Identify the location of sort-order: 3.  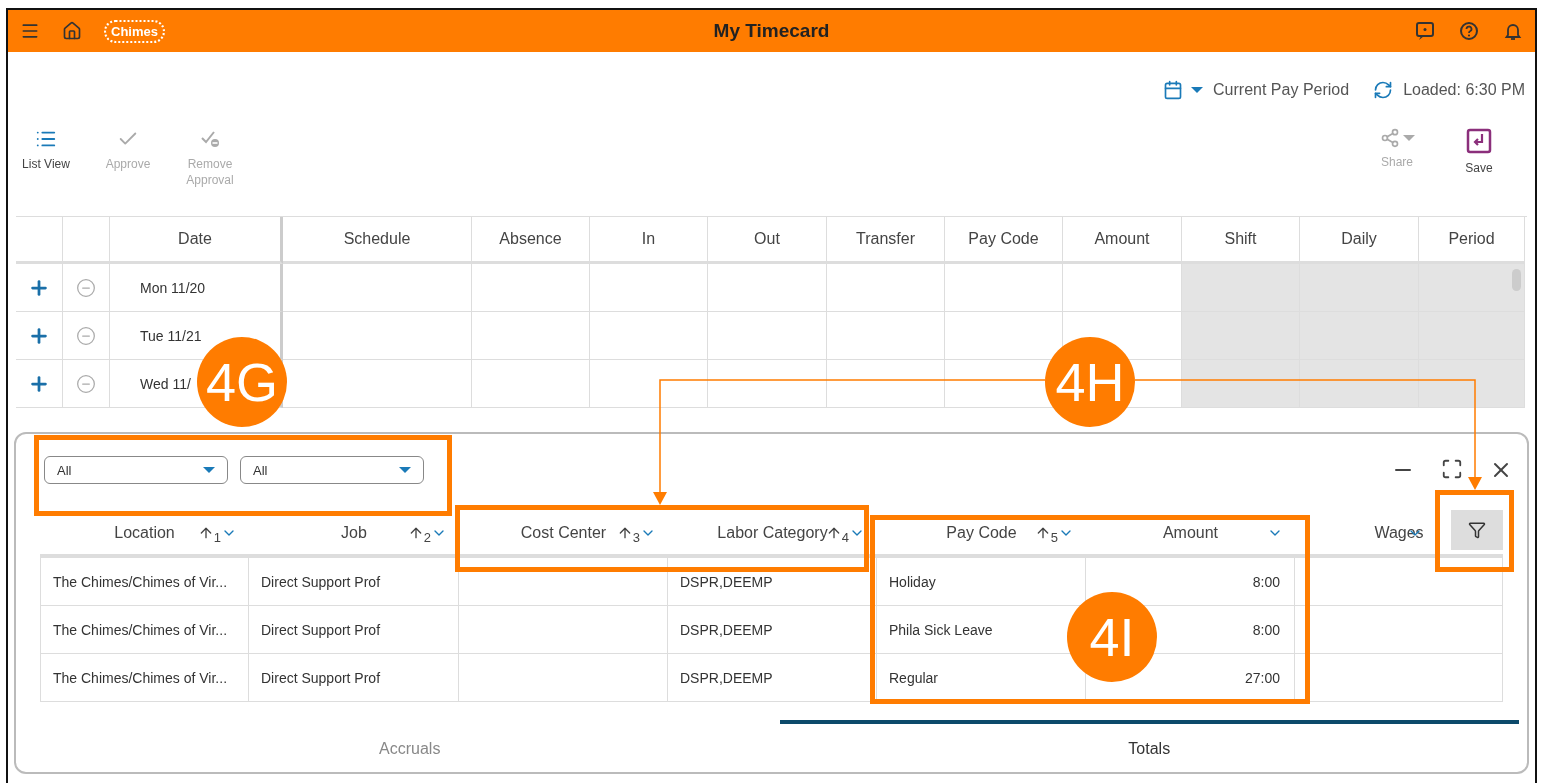
(636, 537).